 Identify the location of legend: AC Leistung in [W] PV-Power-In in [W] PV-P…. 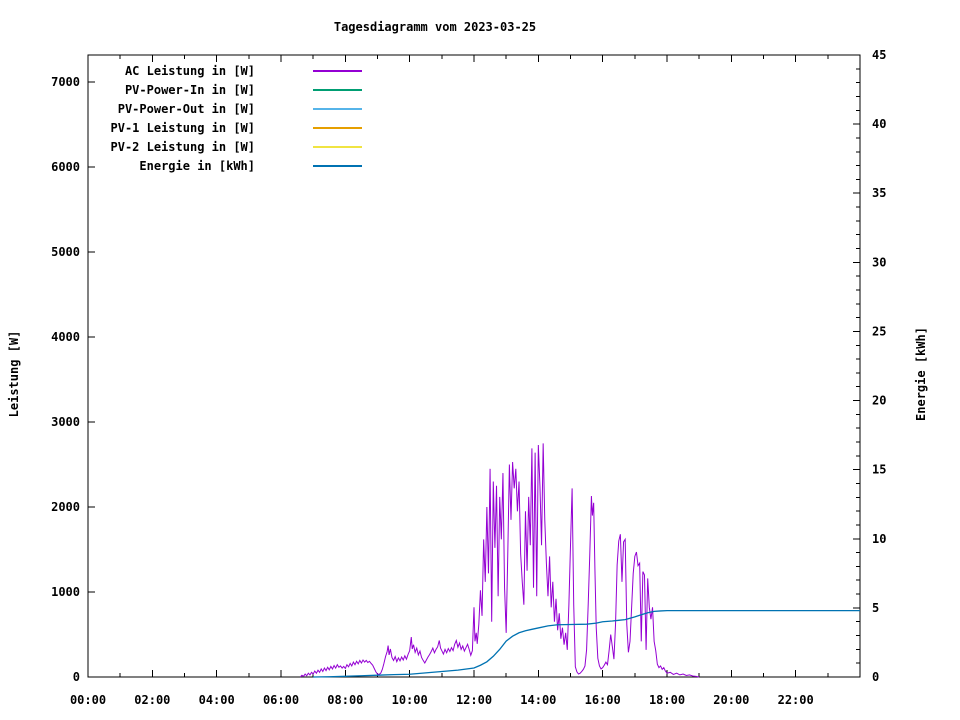
(225, 118).